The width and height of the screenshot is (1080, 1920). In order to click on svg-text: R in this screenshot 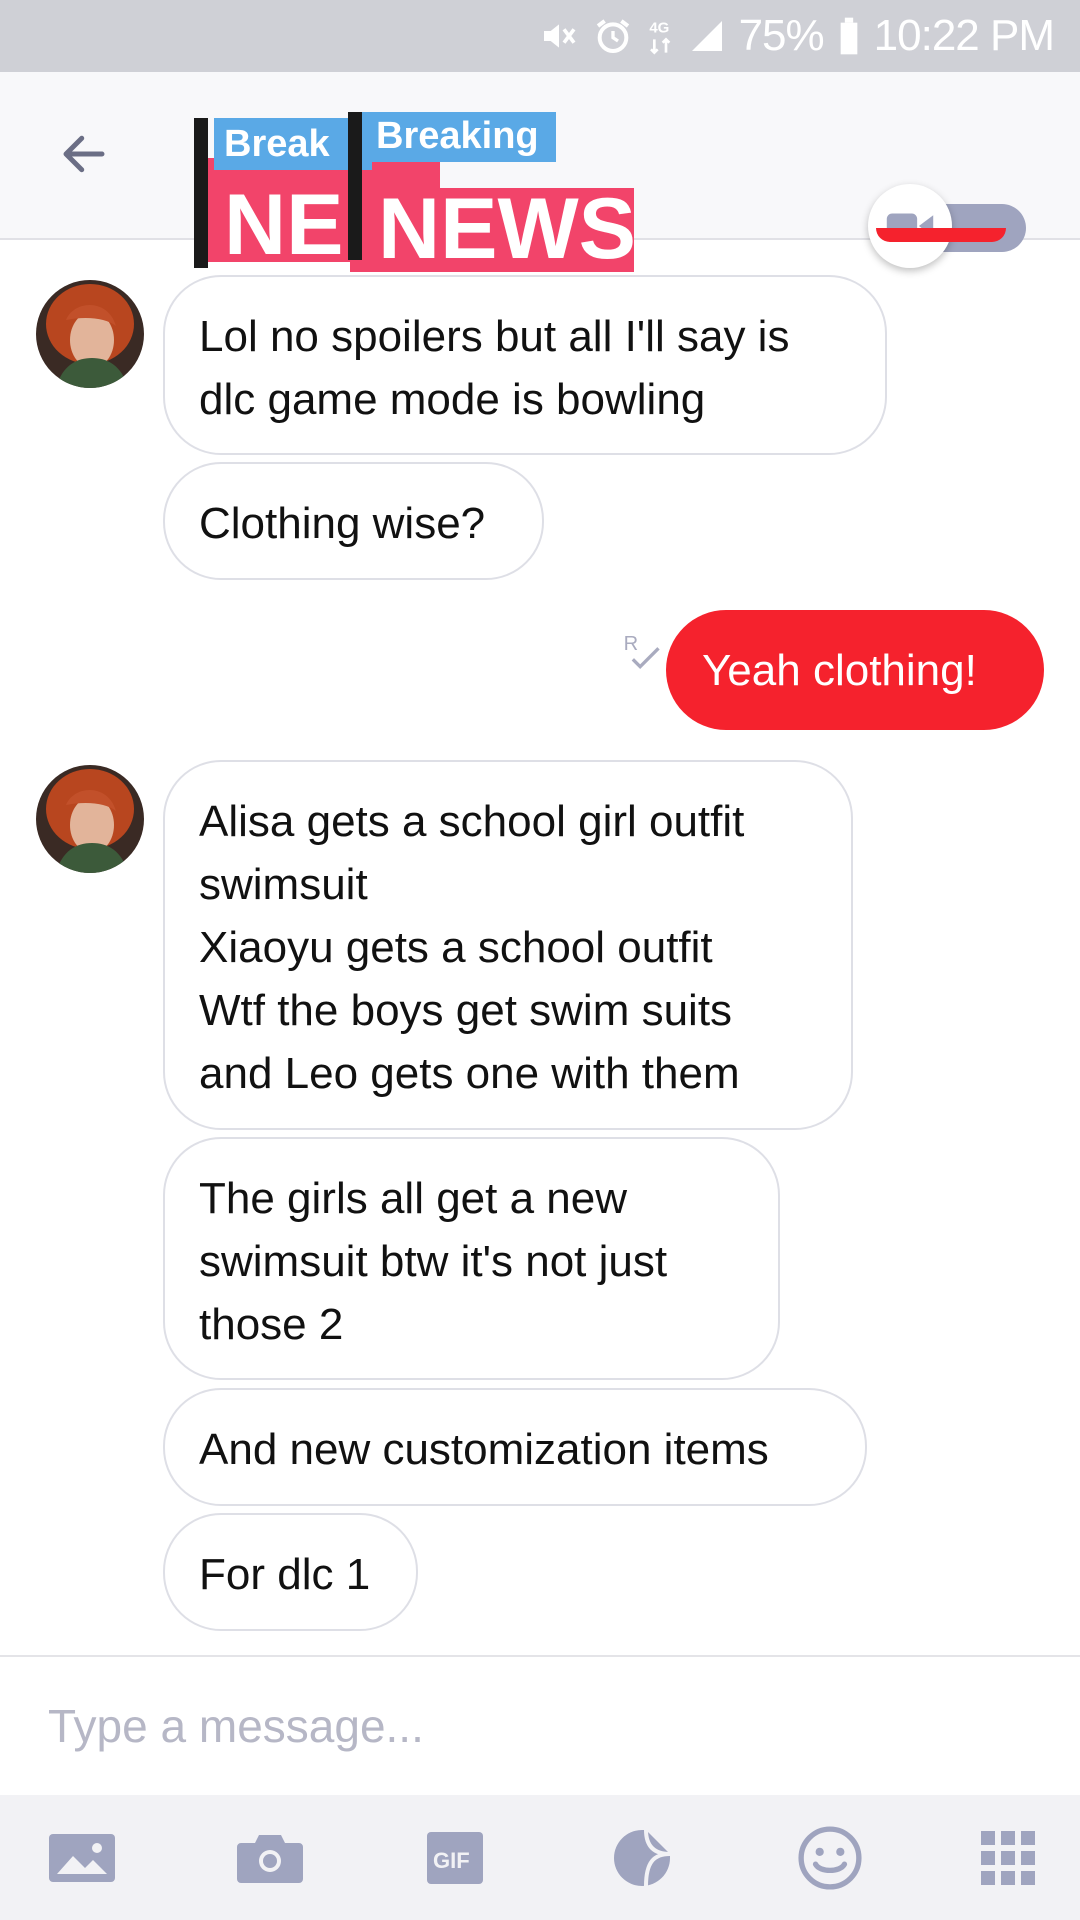, I will do `click(631, 644)`.